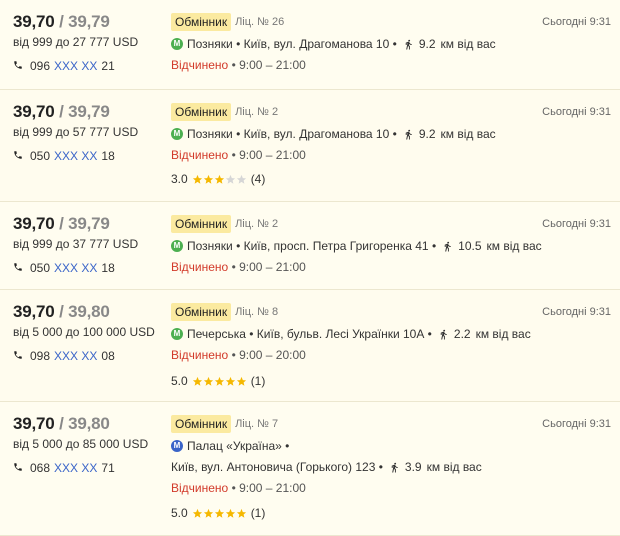  Describe the element at coordinates (81, 444) in the screenshot. I see `amount-range: від 5 000 до 85 000 USD` at that location.